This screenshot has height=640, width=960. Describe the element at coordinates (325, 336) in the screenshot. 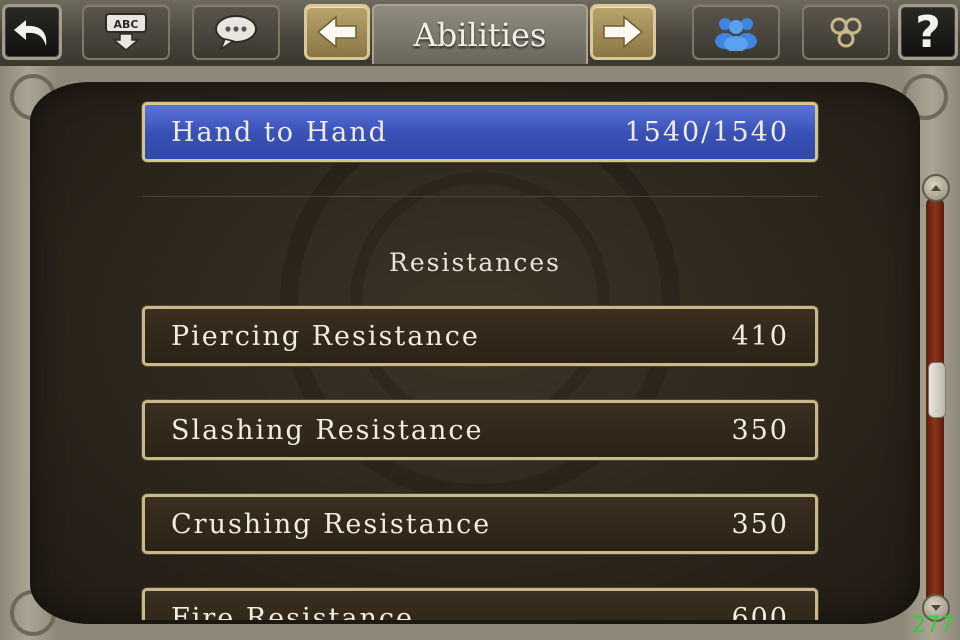

I see `resistance-label: Piercing Resistance` at that location.